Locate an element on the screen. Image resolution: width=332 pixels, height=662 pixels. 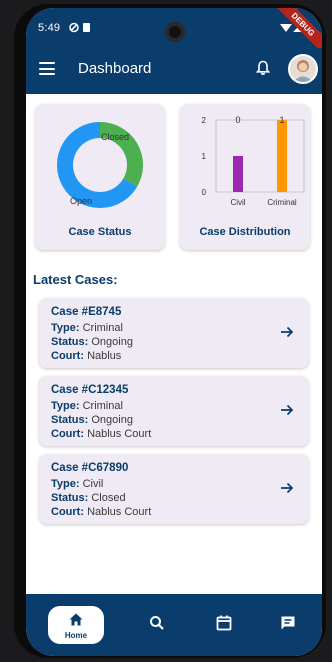
nav-home-label: Home is located at coordinates (76, 635).